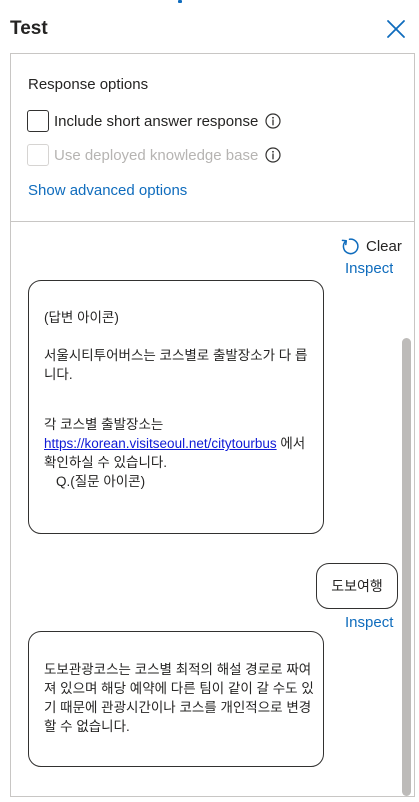 The height and width of the screenshot is (802, 419). I want to click on response-options-title: Response options, so click(88, 84).